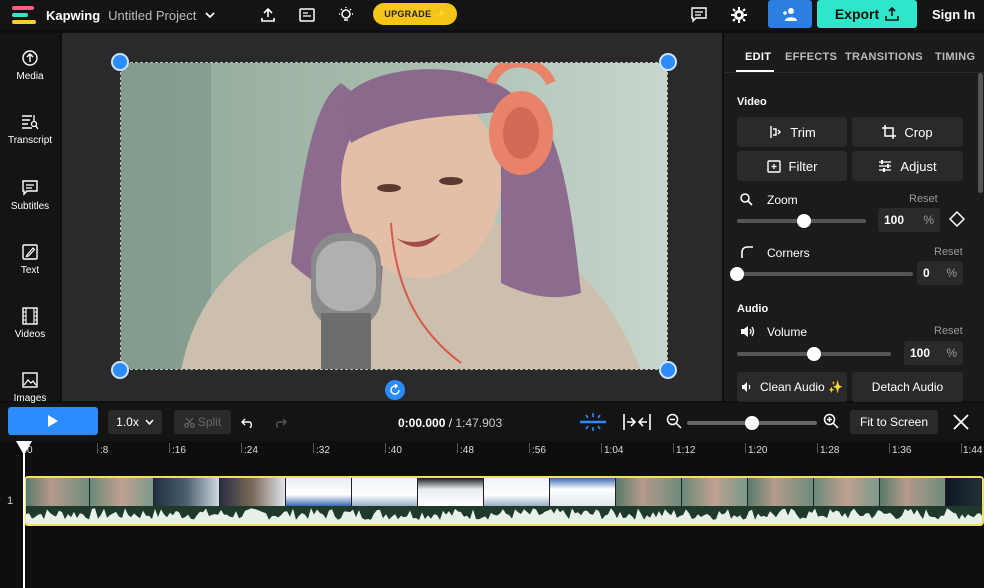  Describe the element at coordinates (202, 422) in the screenshot. I see `split-button: Split` at that location.